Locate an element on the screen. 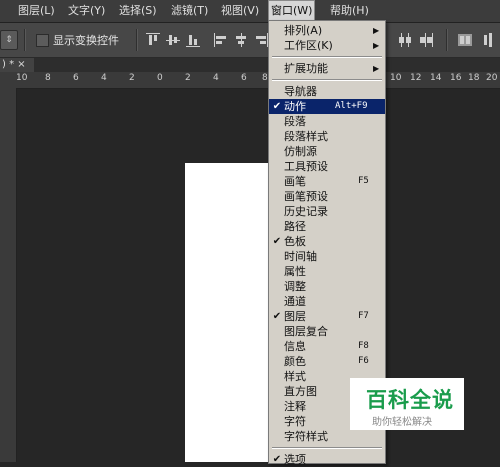  window-menu-item: 排列(A) ▶ is located at coordinates (327, 30).